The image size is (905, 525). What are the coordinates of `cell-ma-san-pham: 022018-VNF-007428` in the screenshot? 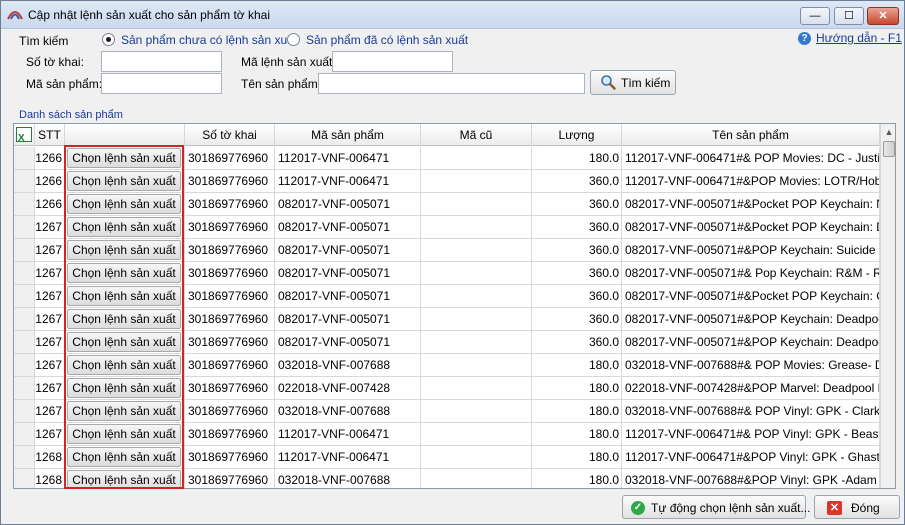 It's located at (348, 388).